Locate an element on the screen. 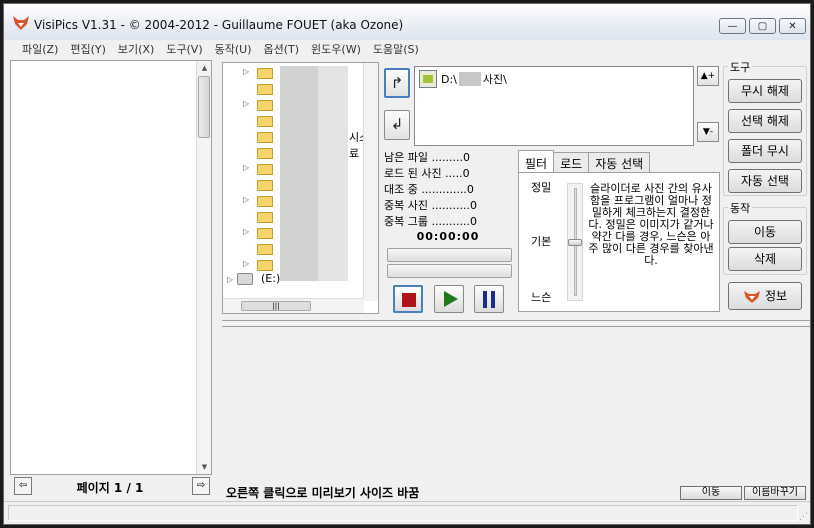 The image size is (814, 528). tree-hscrollbar: ||| is located at coordinates (293, 305).